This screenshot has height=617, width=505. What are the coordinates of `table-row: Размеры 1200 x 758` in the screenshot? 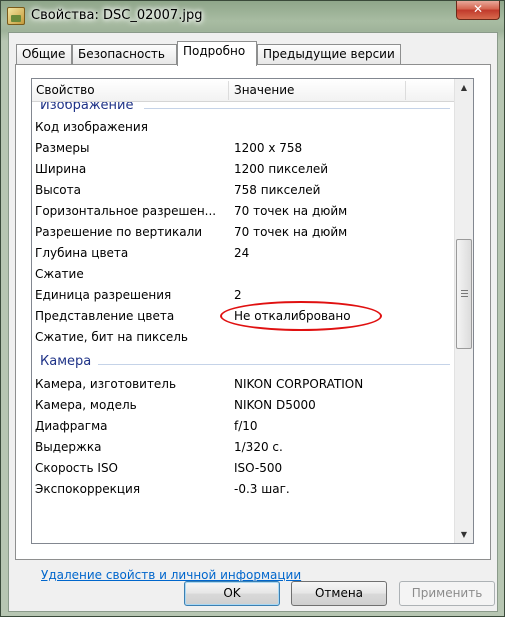 It's located at (243, 148).